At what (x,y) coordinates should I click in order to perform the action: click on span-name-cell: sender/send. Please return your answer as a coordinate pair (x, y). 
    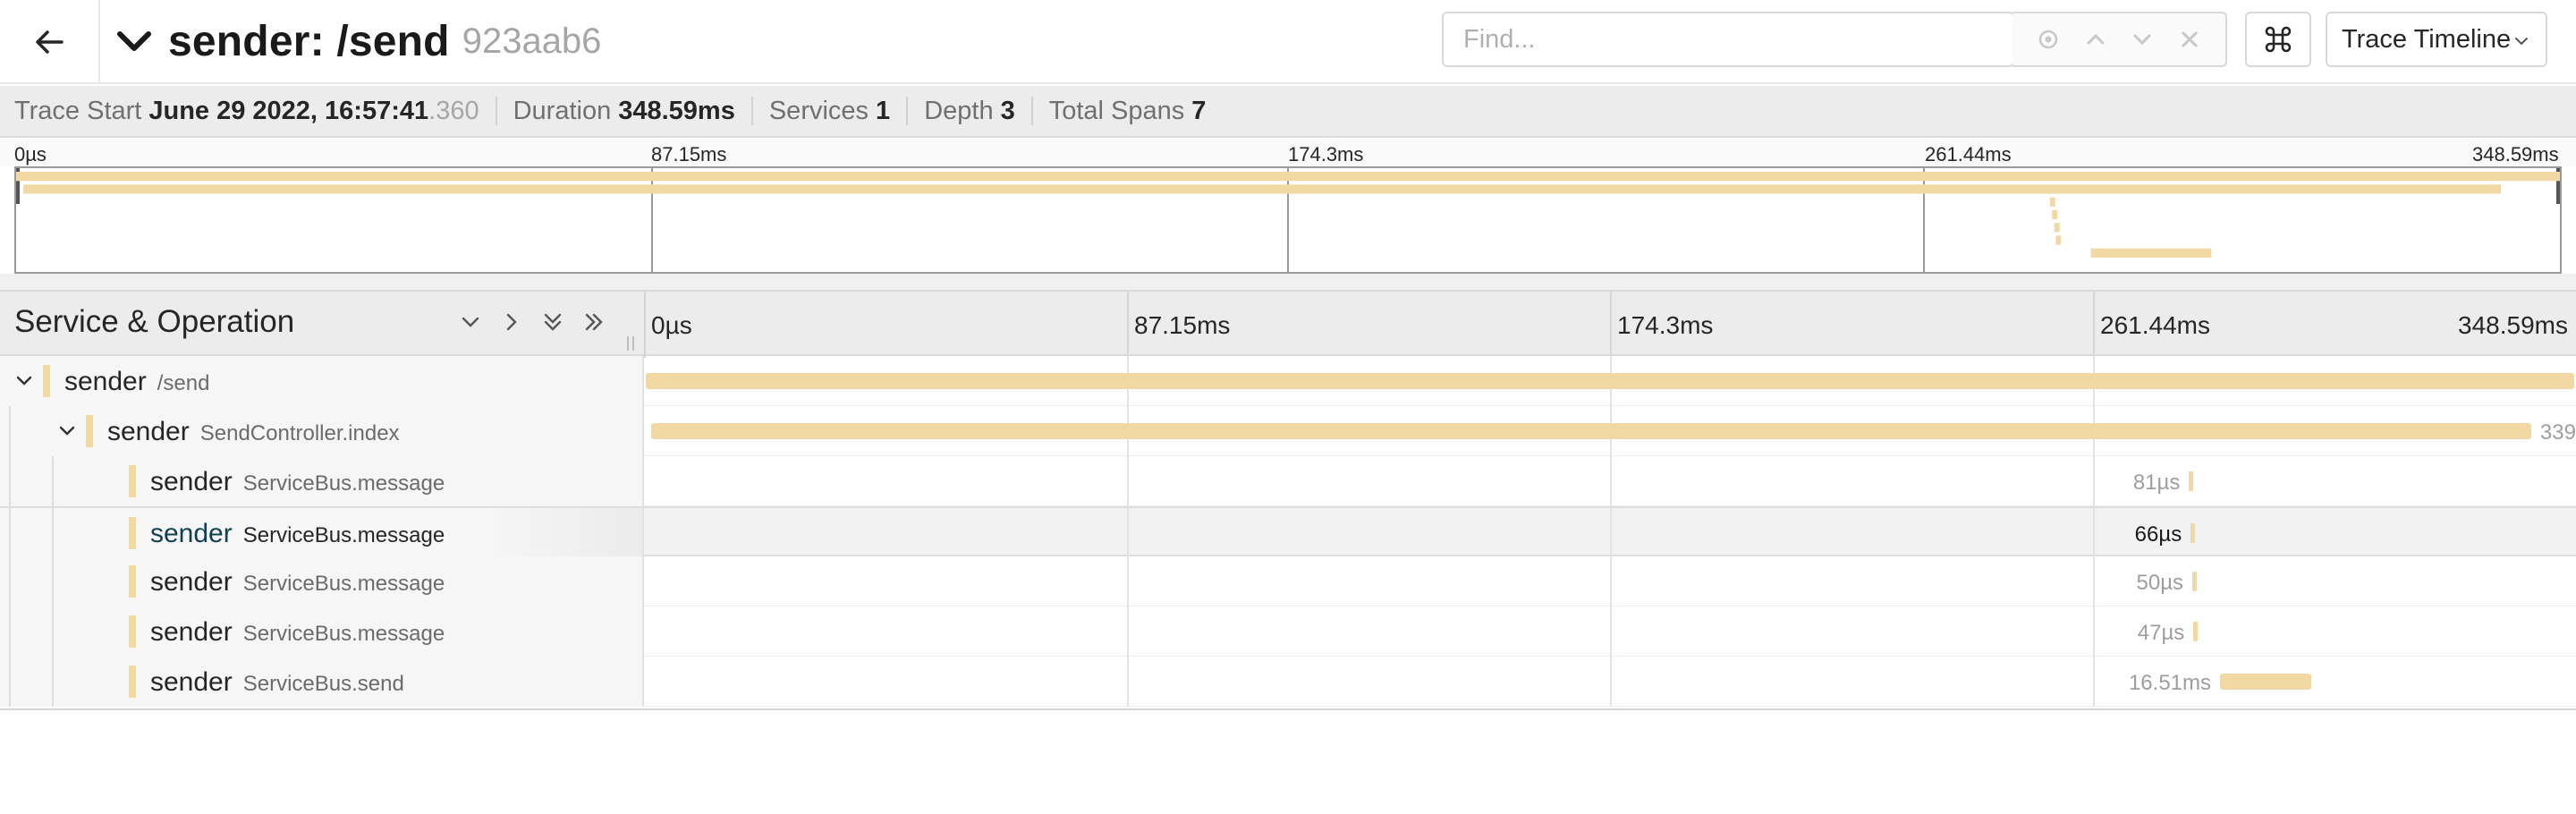
    Looking at the image, I should click on (322, 381).